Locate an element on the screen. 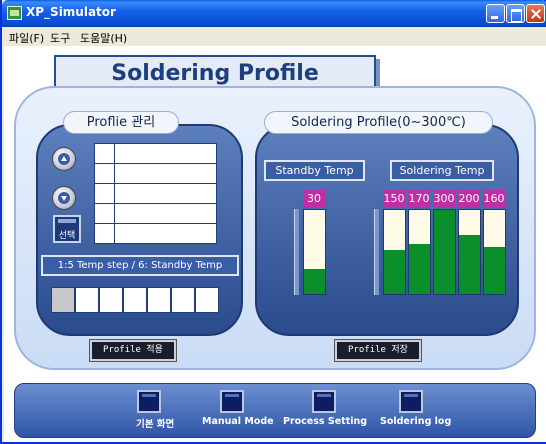 The width and height of the screenshot is (546, 444). menu-file: 파일(F) is located at coordinates (26, 38).